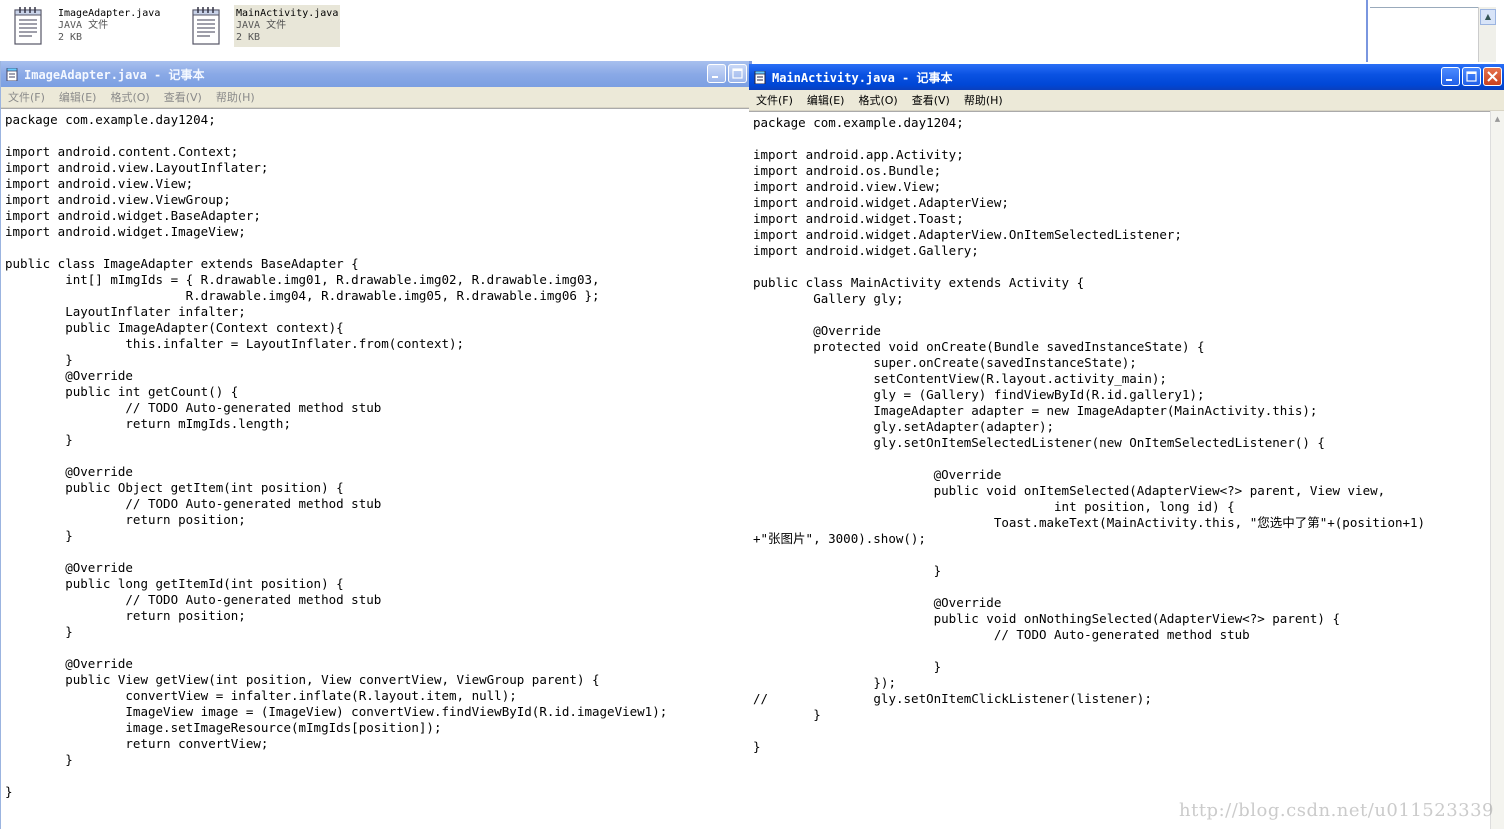 The image size is (1504, 829). I want to click on window-title: ImageAdapter.java - 记事本, so click(114, 74).